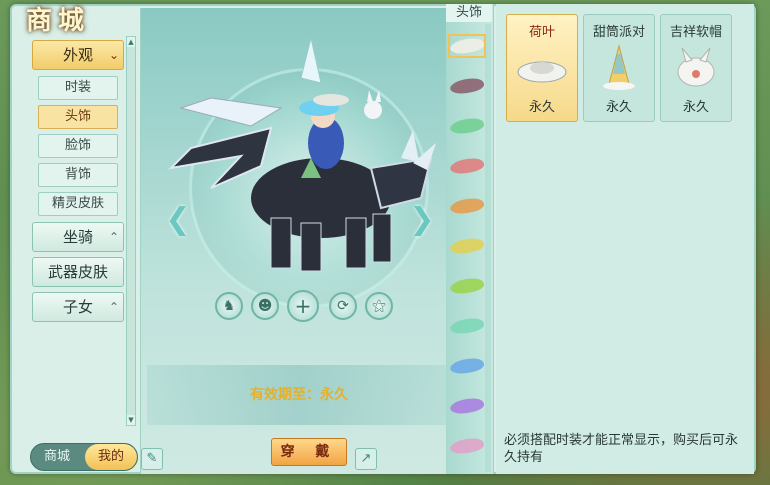 The image size is (770, 485). I want to click on ice-cream-cone-hat-icon, so click(619, 67).